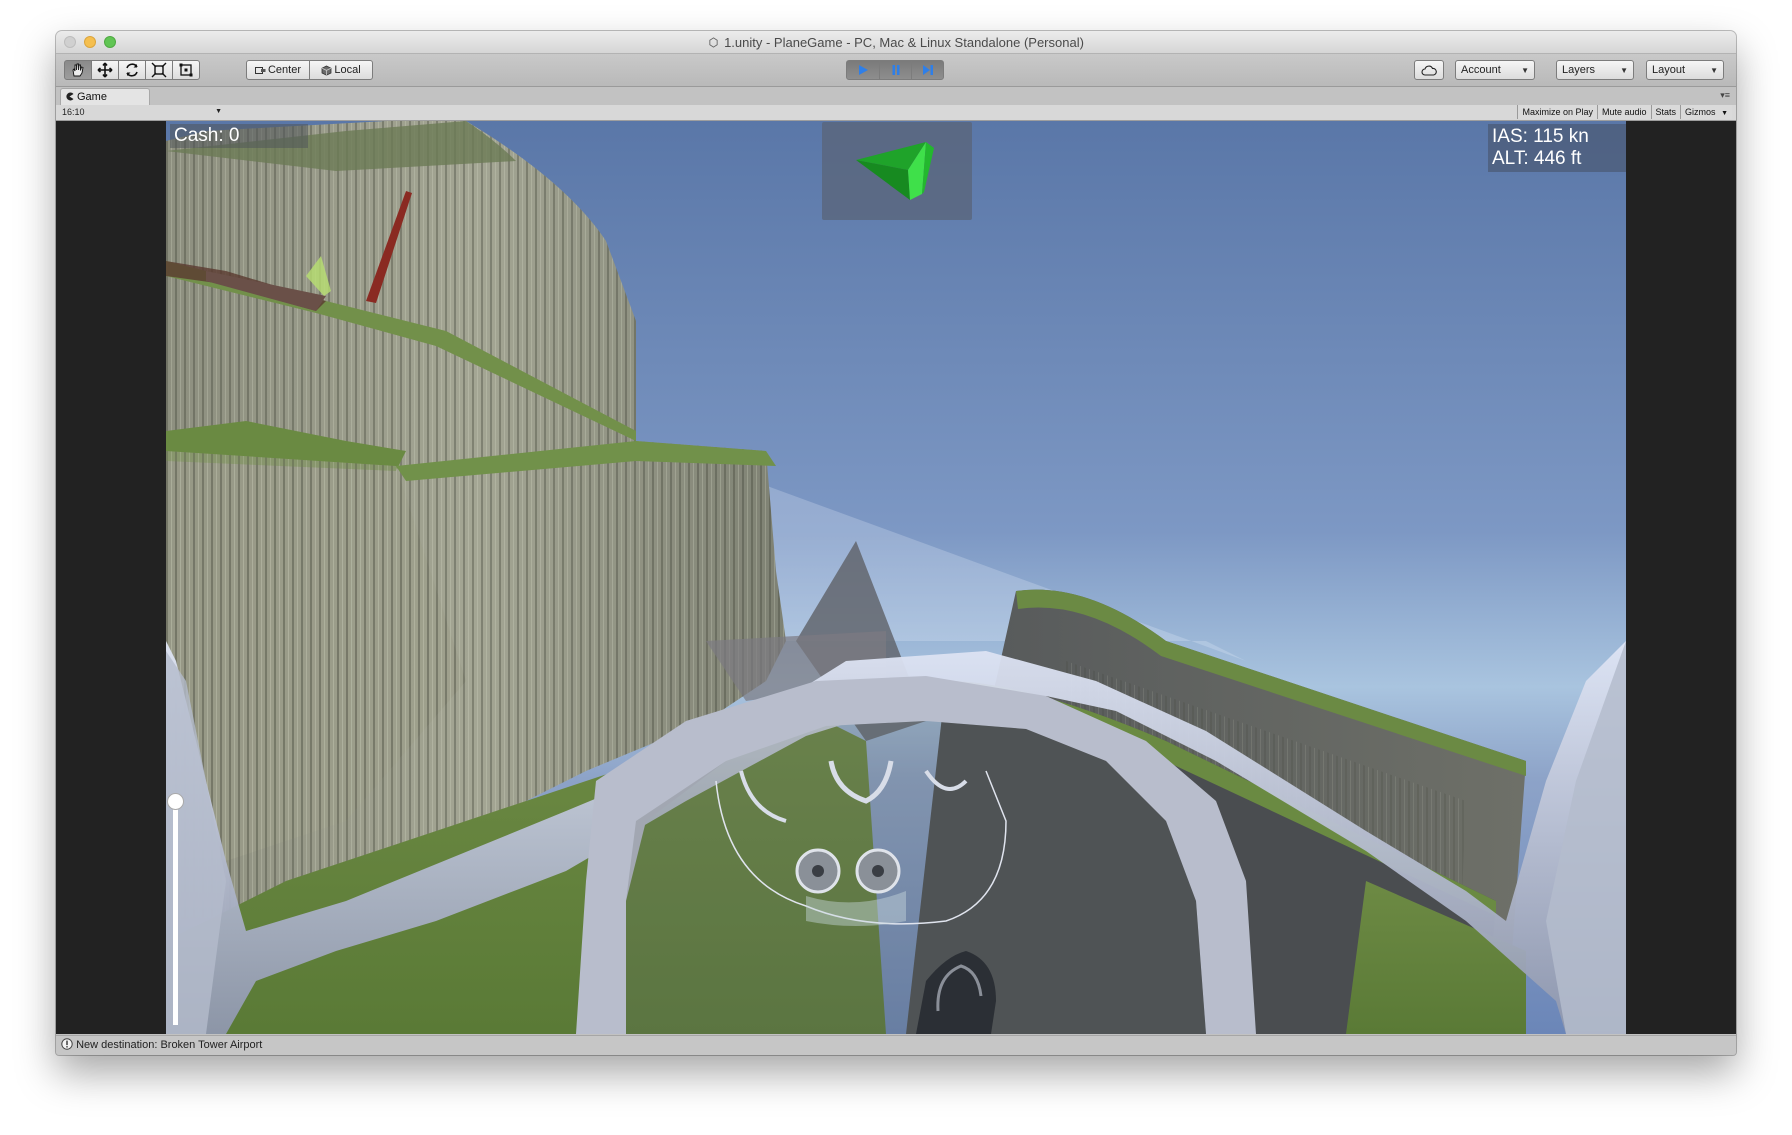 The height and width of the screenshot is (1135, 1792). I want to click on pause-icon, so click(895, 70).